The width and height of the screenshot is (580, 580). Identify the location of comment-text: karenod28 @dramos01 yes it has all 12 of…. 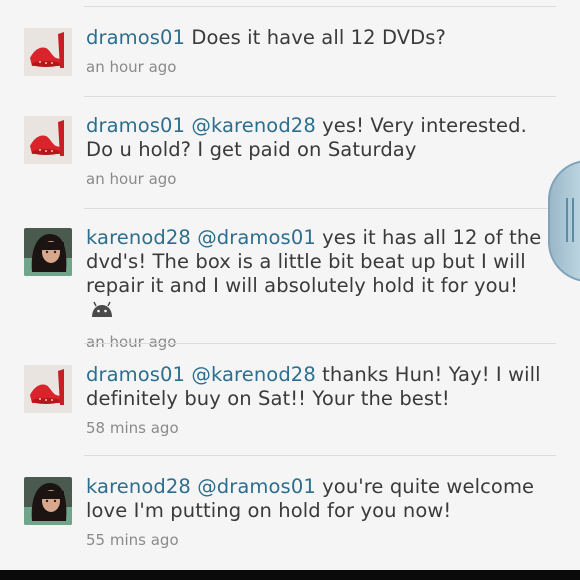
(316, 275).